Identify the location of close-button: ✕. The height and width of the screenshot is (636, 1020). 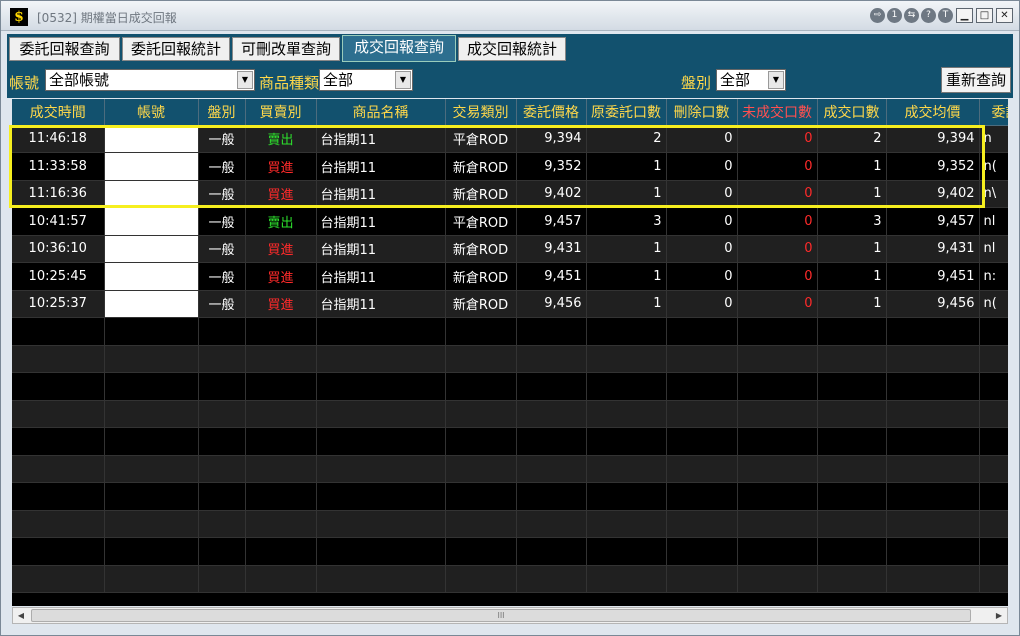
(1004, 15).